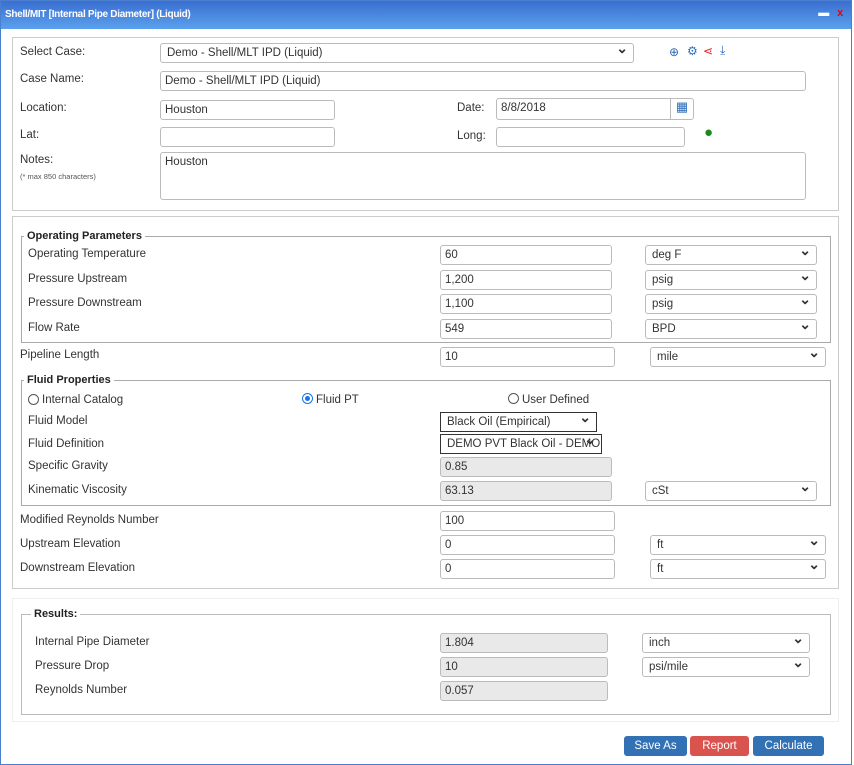 The height and width of the screenshot is (765, 854). Describe the element at coordinates (731, 328) in the screenshot. I see `operating-param-unit-select: BPD` at that location.